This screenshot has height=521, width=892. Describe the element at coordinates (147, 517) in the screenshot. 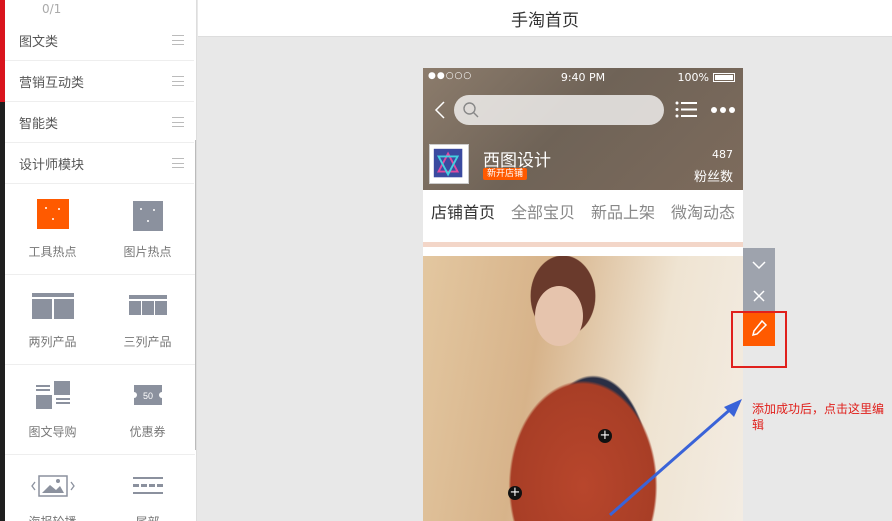

I see `module-label: 尾部` at that location.